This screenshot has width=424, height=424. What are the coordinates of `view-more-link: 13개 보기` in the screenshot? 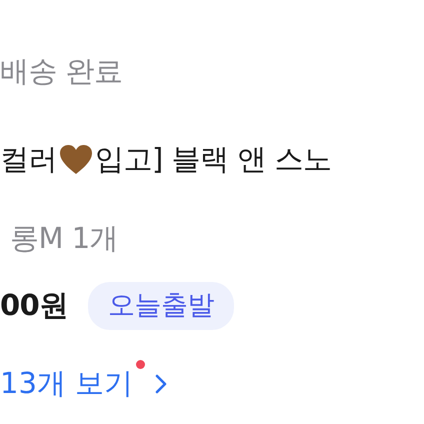 It's located at (67, 384).